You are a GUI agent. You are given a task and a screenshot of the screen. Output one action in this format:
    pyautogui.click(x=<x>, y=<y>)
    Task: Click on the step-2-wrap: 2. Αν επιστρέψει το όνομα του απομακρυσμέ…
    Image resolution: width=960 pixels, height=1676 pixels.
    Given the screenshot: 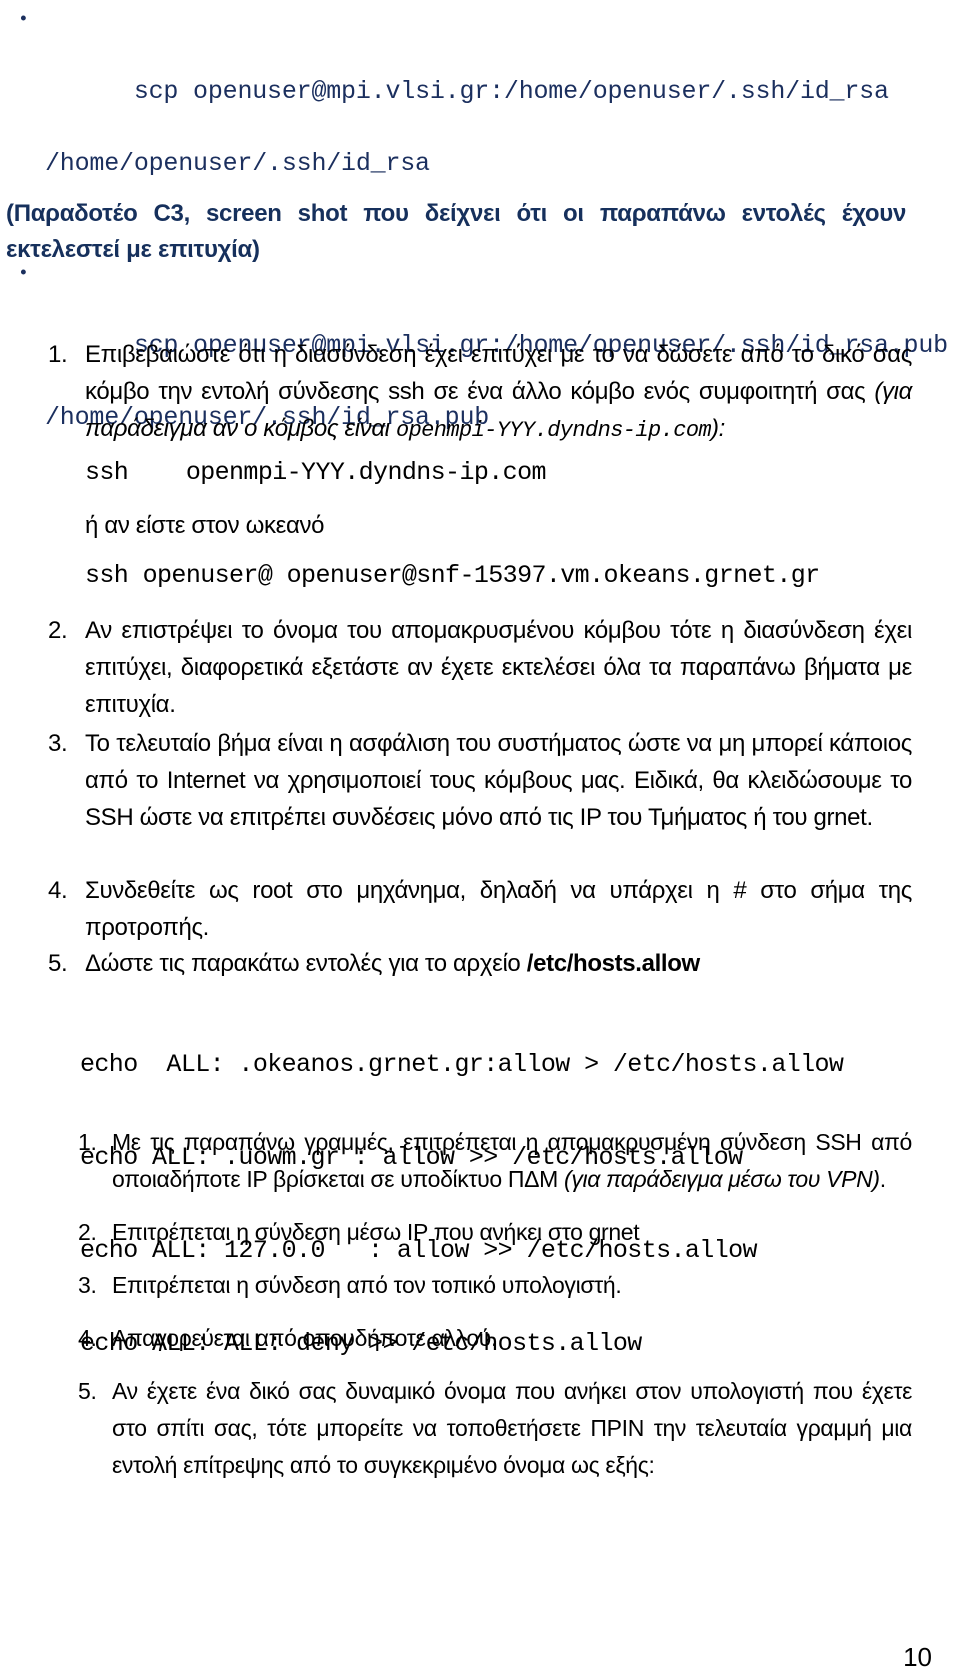 What is the action you would take?
    pyautogui.click(x=480, y=674)
    